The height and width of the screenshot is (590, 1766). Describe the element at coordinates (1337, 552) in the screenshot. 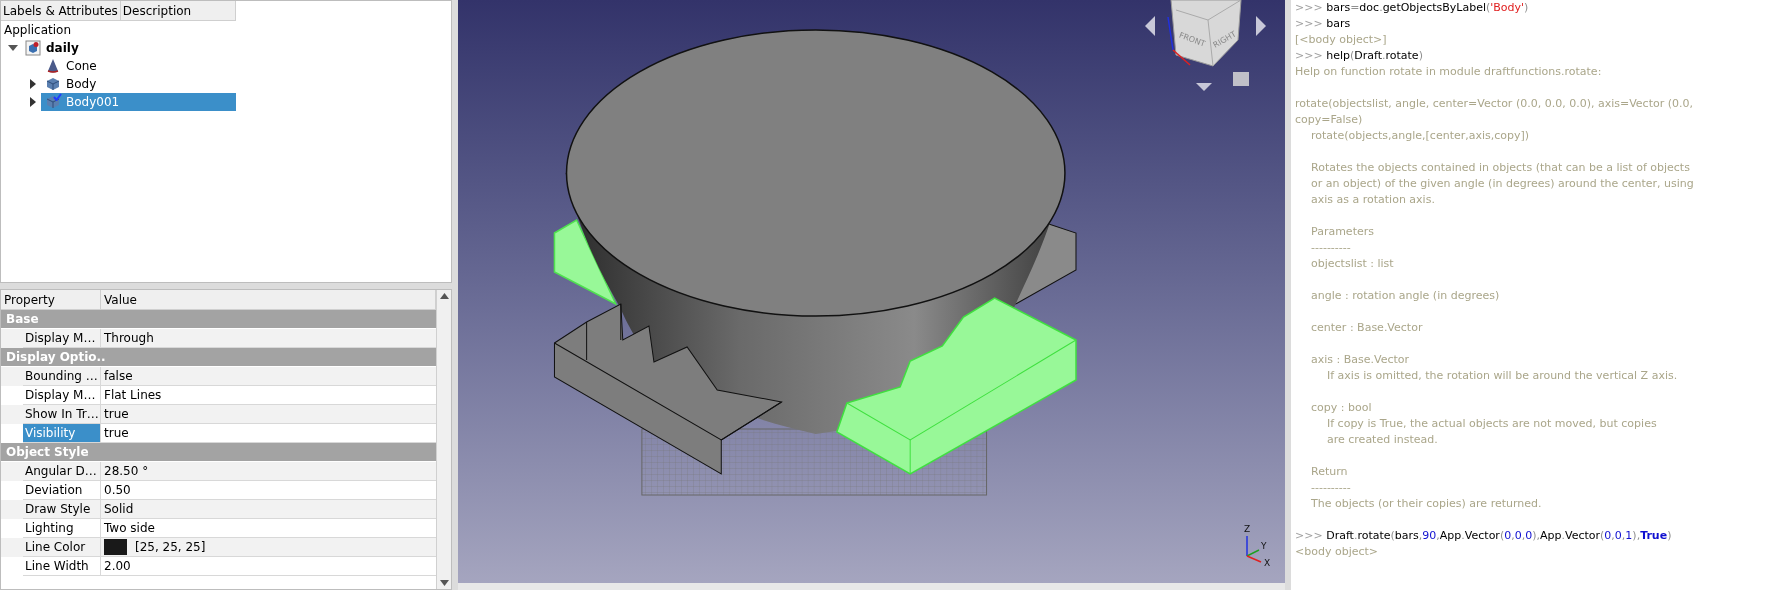

I see `console-output-line: <body object>` at that location.